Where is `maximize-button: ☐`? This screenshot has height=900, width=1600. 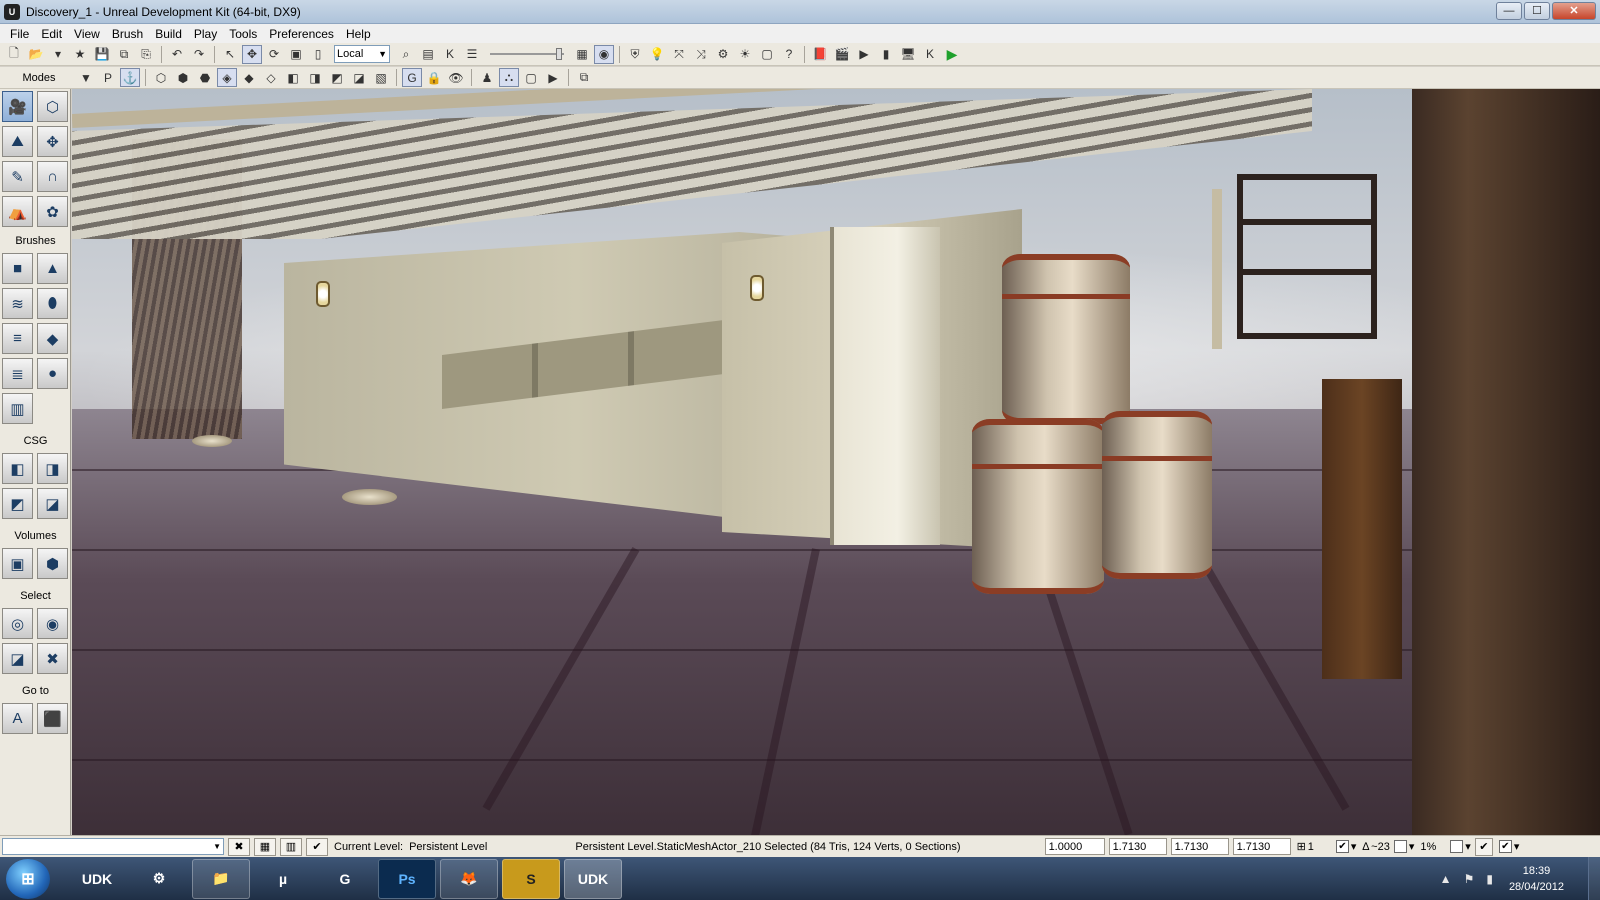
maximize-button: ☐ is located at coordinates (1537, 11).